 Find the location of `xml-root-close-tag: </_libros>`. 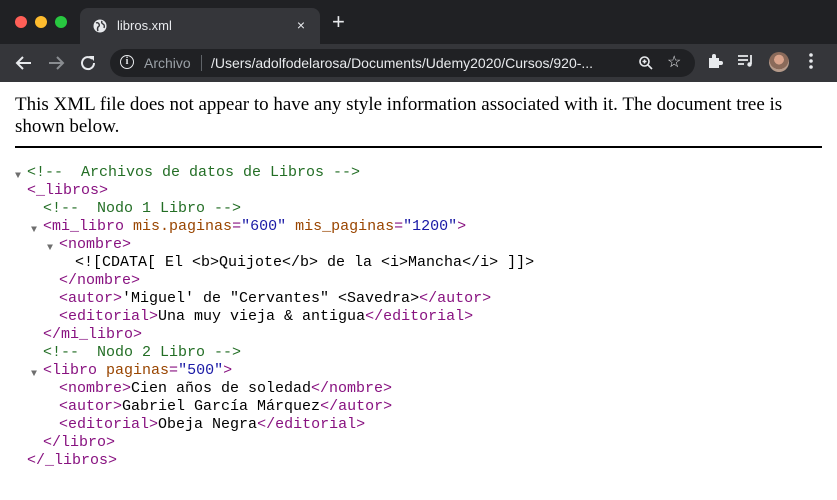

xml-root-close-tag: </_libros> is located at coordinates (72, 460).